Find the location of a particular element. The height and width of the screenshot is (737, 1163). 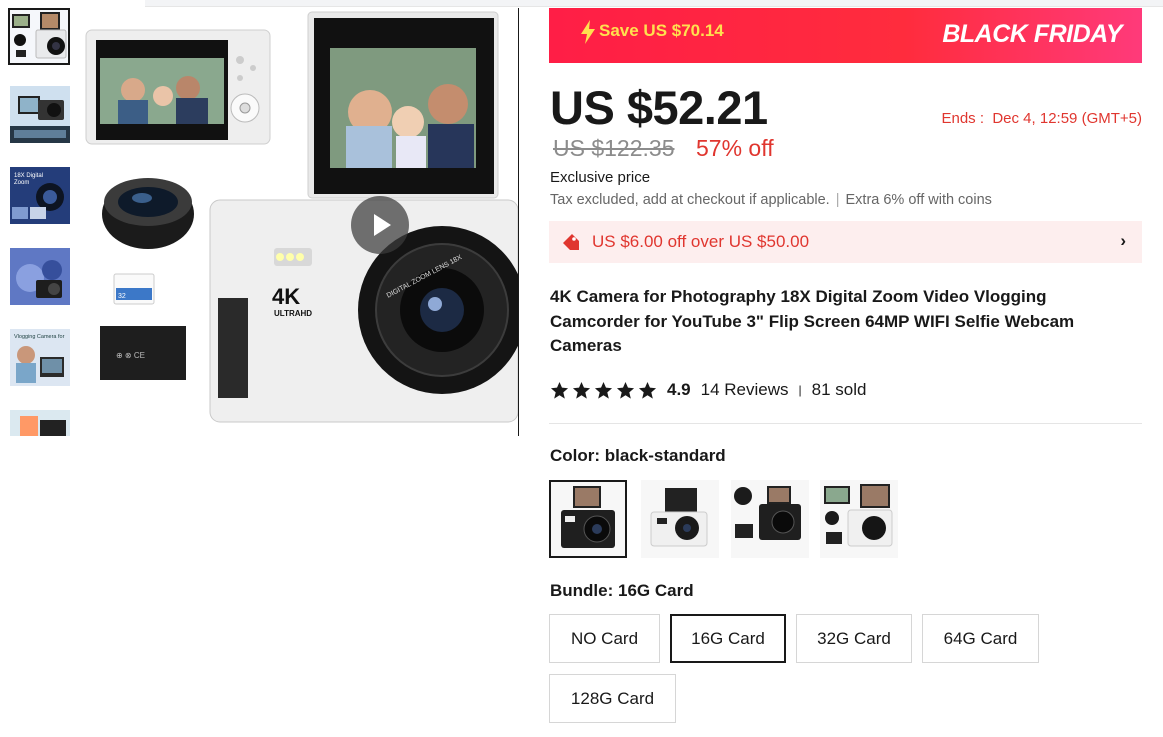

svg-text: ⊕ ⊗ CE is located at coordinates (130, 355).